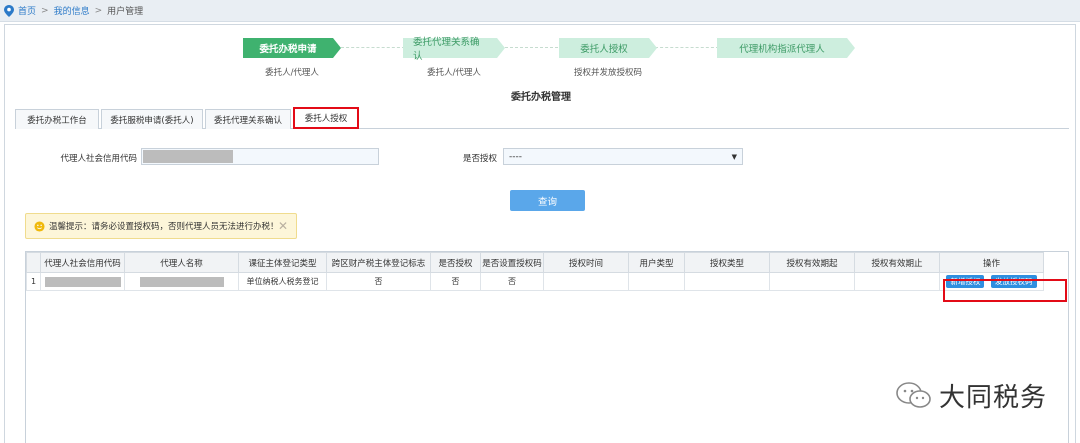  Describe the element at coordinates (57, 119) in the screenshot. I see `tab-workbench: 委托办税工作台` at that location.